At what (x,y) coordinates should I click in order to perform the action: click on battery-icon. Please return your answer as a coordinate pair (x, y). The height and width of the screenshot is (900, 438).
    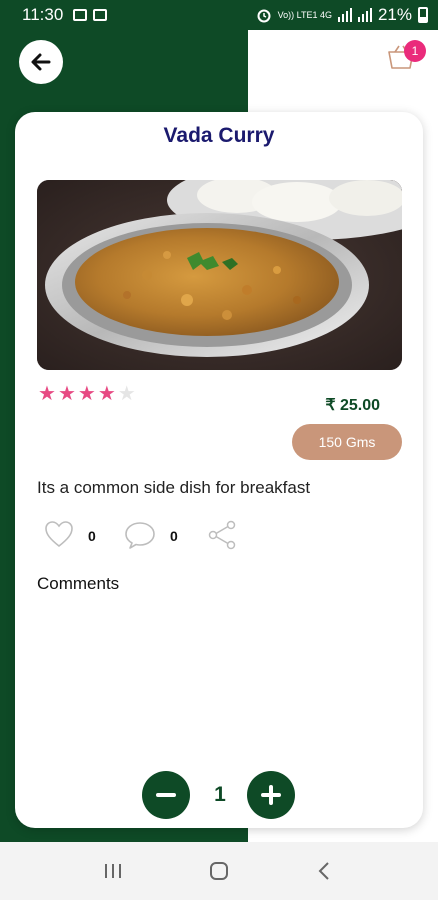
    Looking at the image, I should click on (423, 15).